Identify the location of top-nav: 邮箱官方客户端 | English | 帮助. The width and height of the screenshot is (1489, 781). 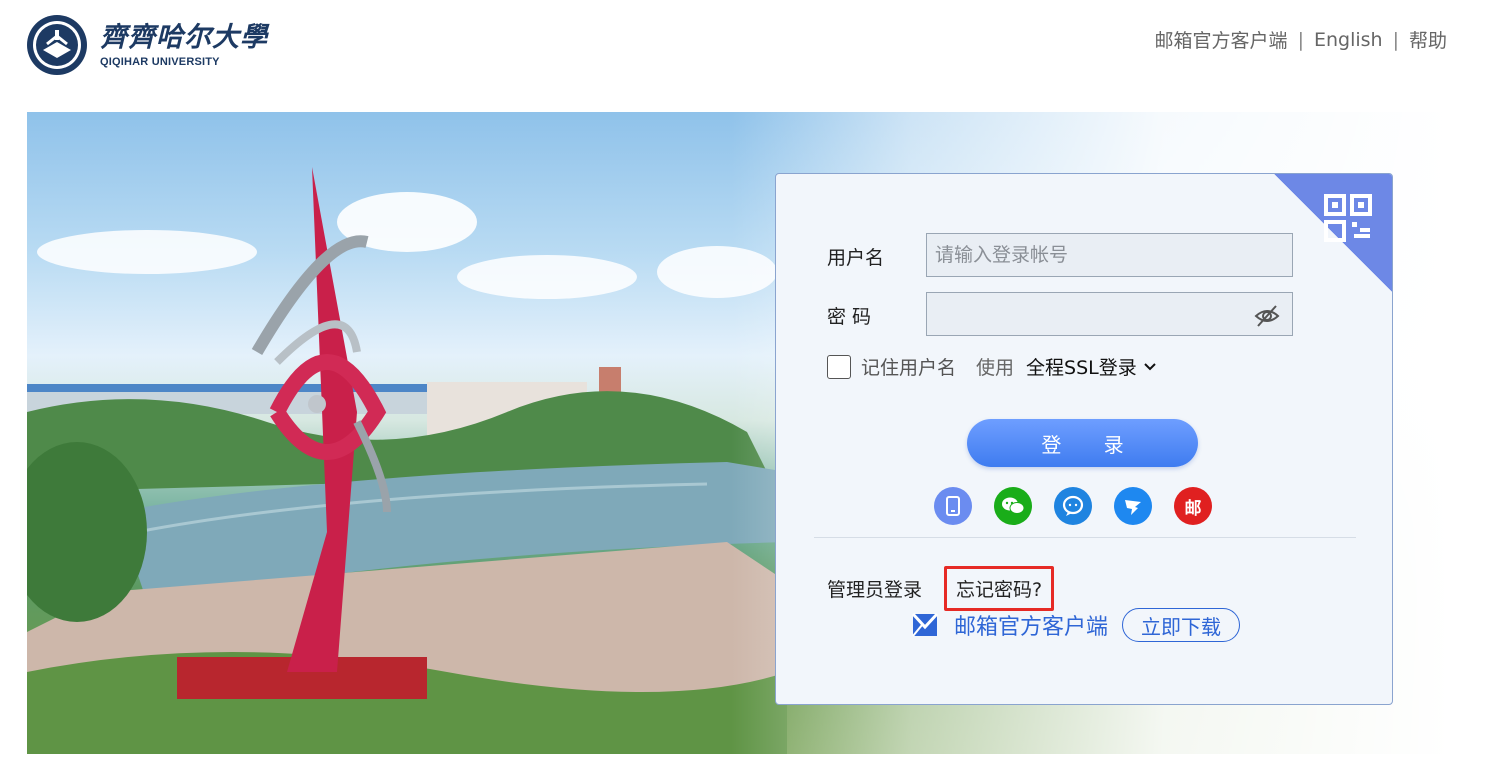
(1301, 39).